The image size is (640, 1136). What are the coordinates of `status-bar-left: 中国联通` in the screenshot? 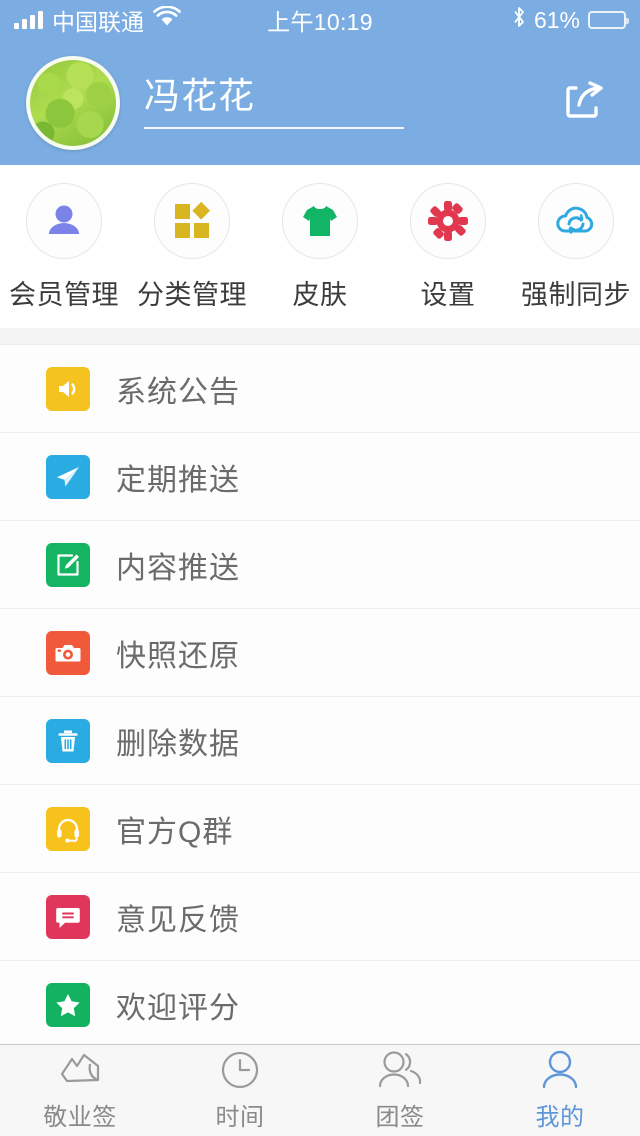 It's located at (97, 20).